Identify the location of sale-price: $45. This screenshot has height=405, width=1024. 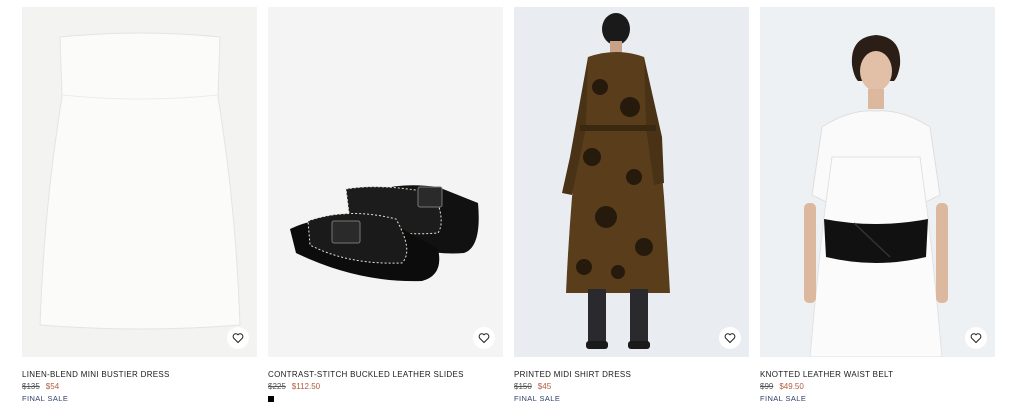
(544, 386).